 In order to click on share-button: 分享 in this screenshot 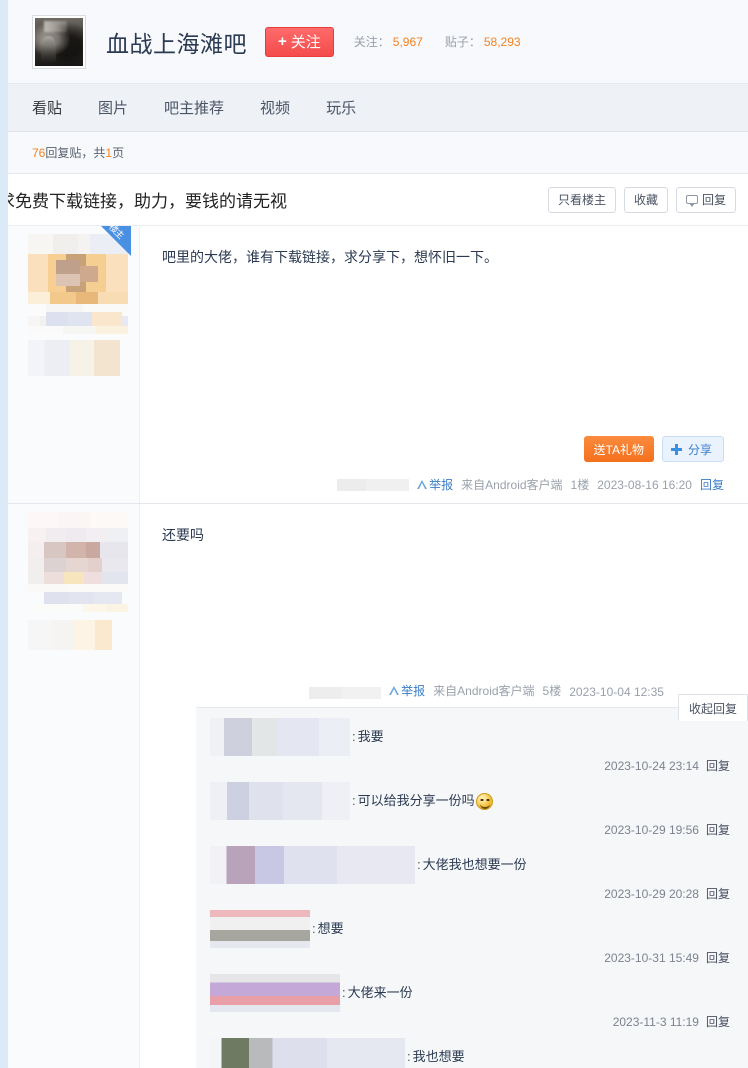, I will do `click(692, 449)`.